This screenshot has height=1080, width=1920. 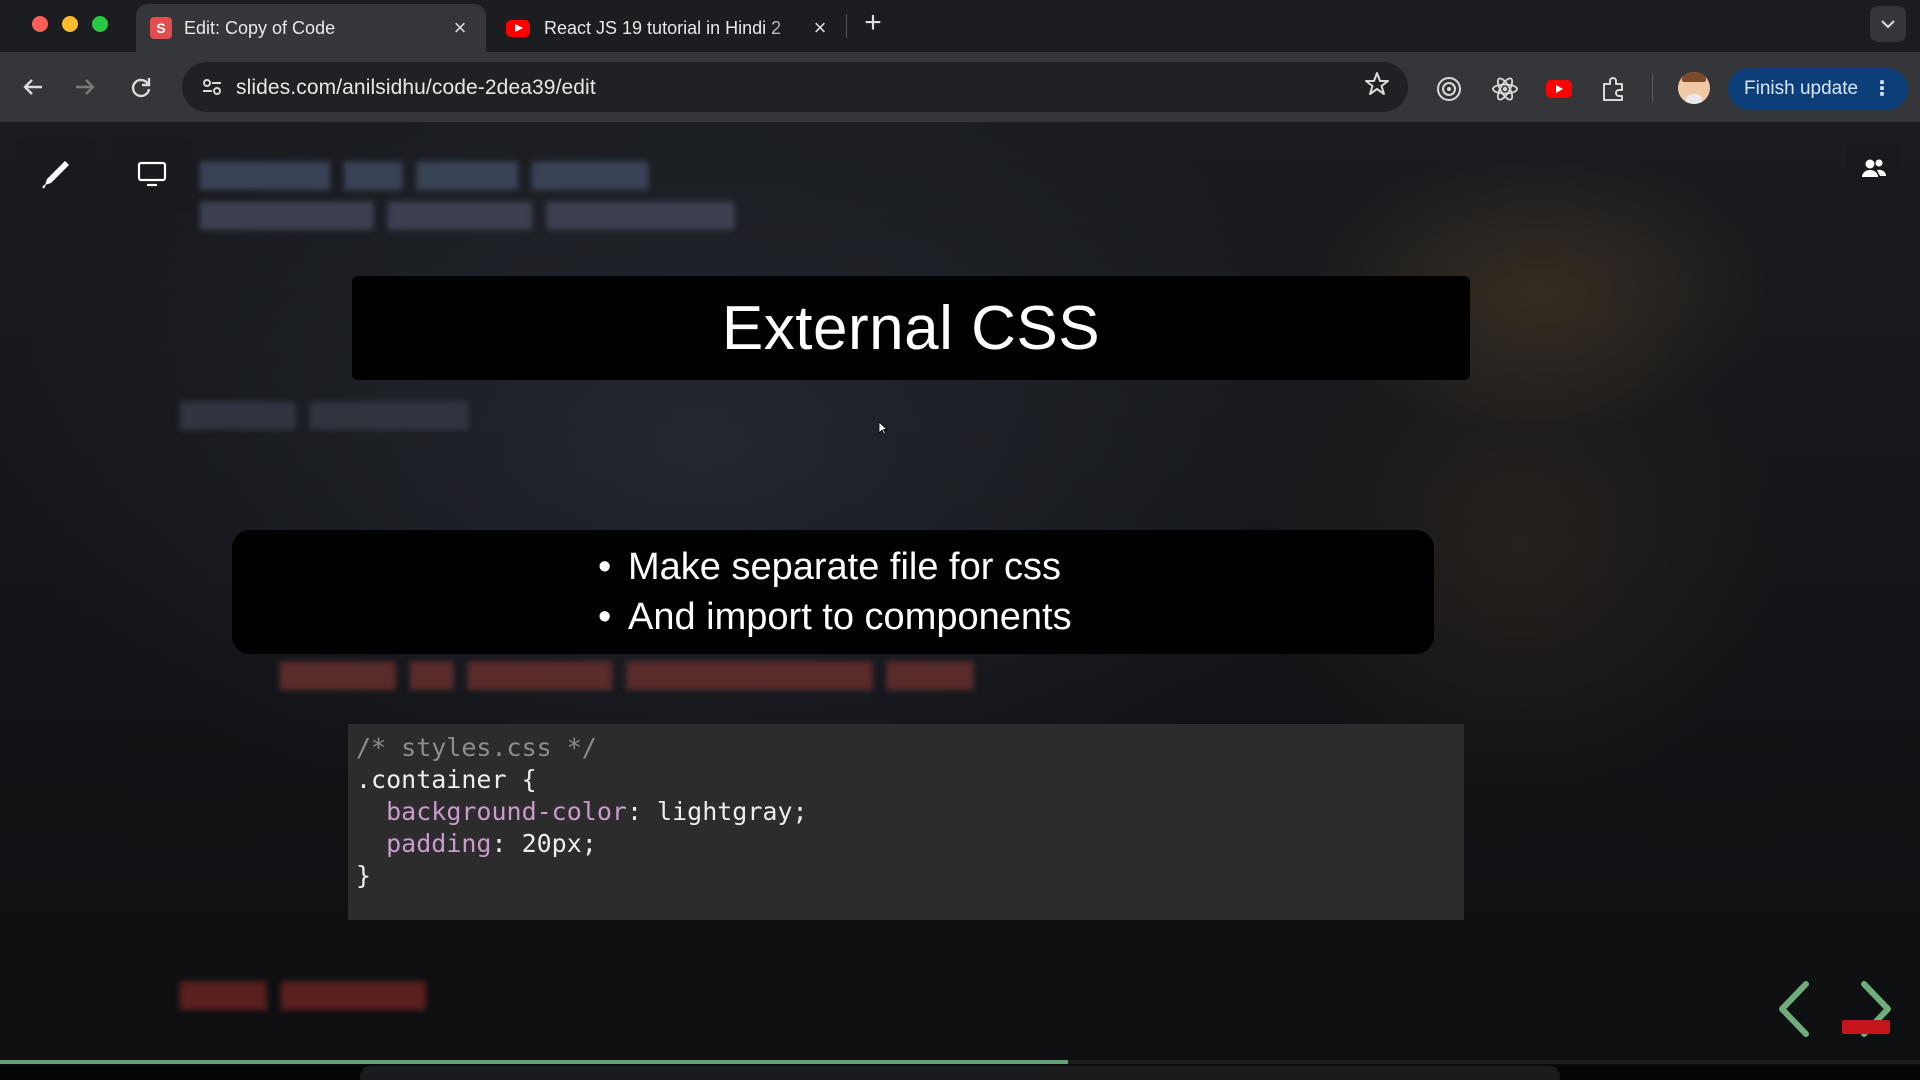 What do you see at coordinates (717, 811) in the screenshot?
I see `code-value: : lightgray;` at bounding box center [717, 811].